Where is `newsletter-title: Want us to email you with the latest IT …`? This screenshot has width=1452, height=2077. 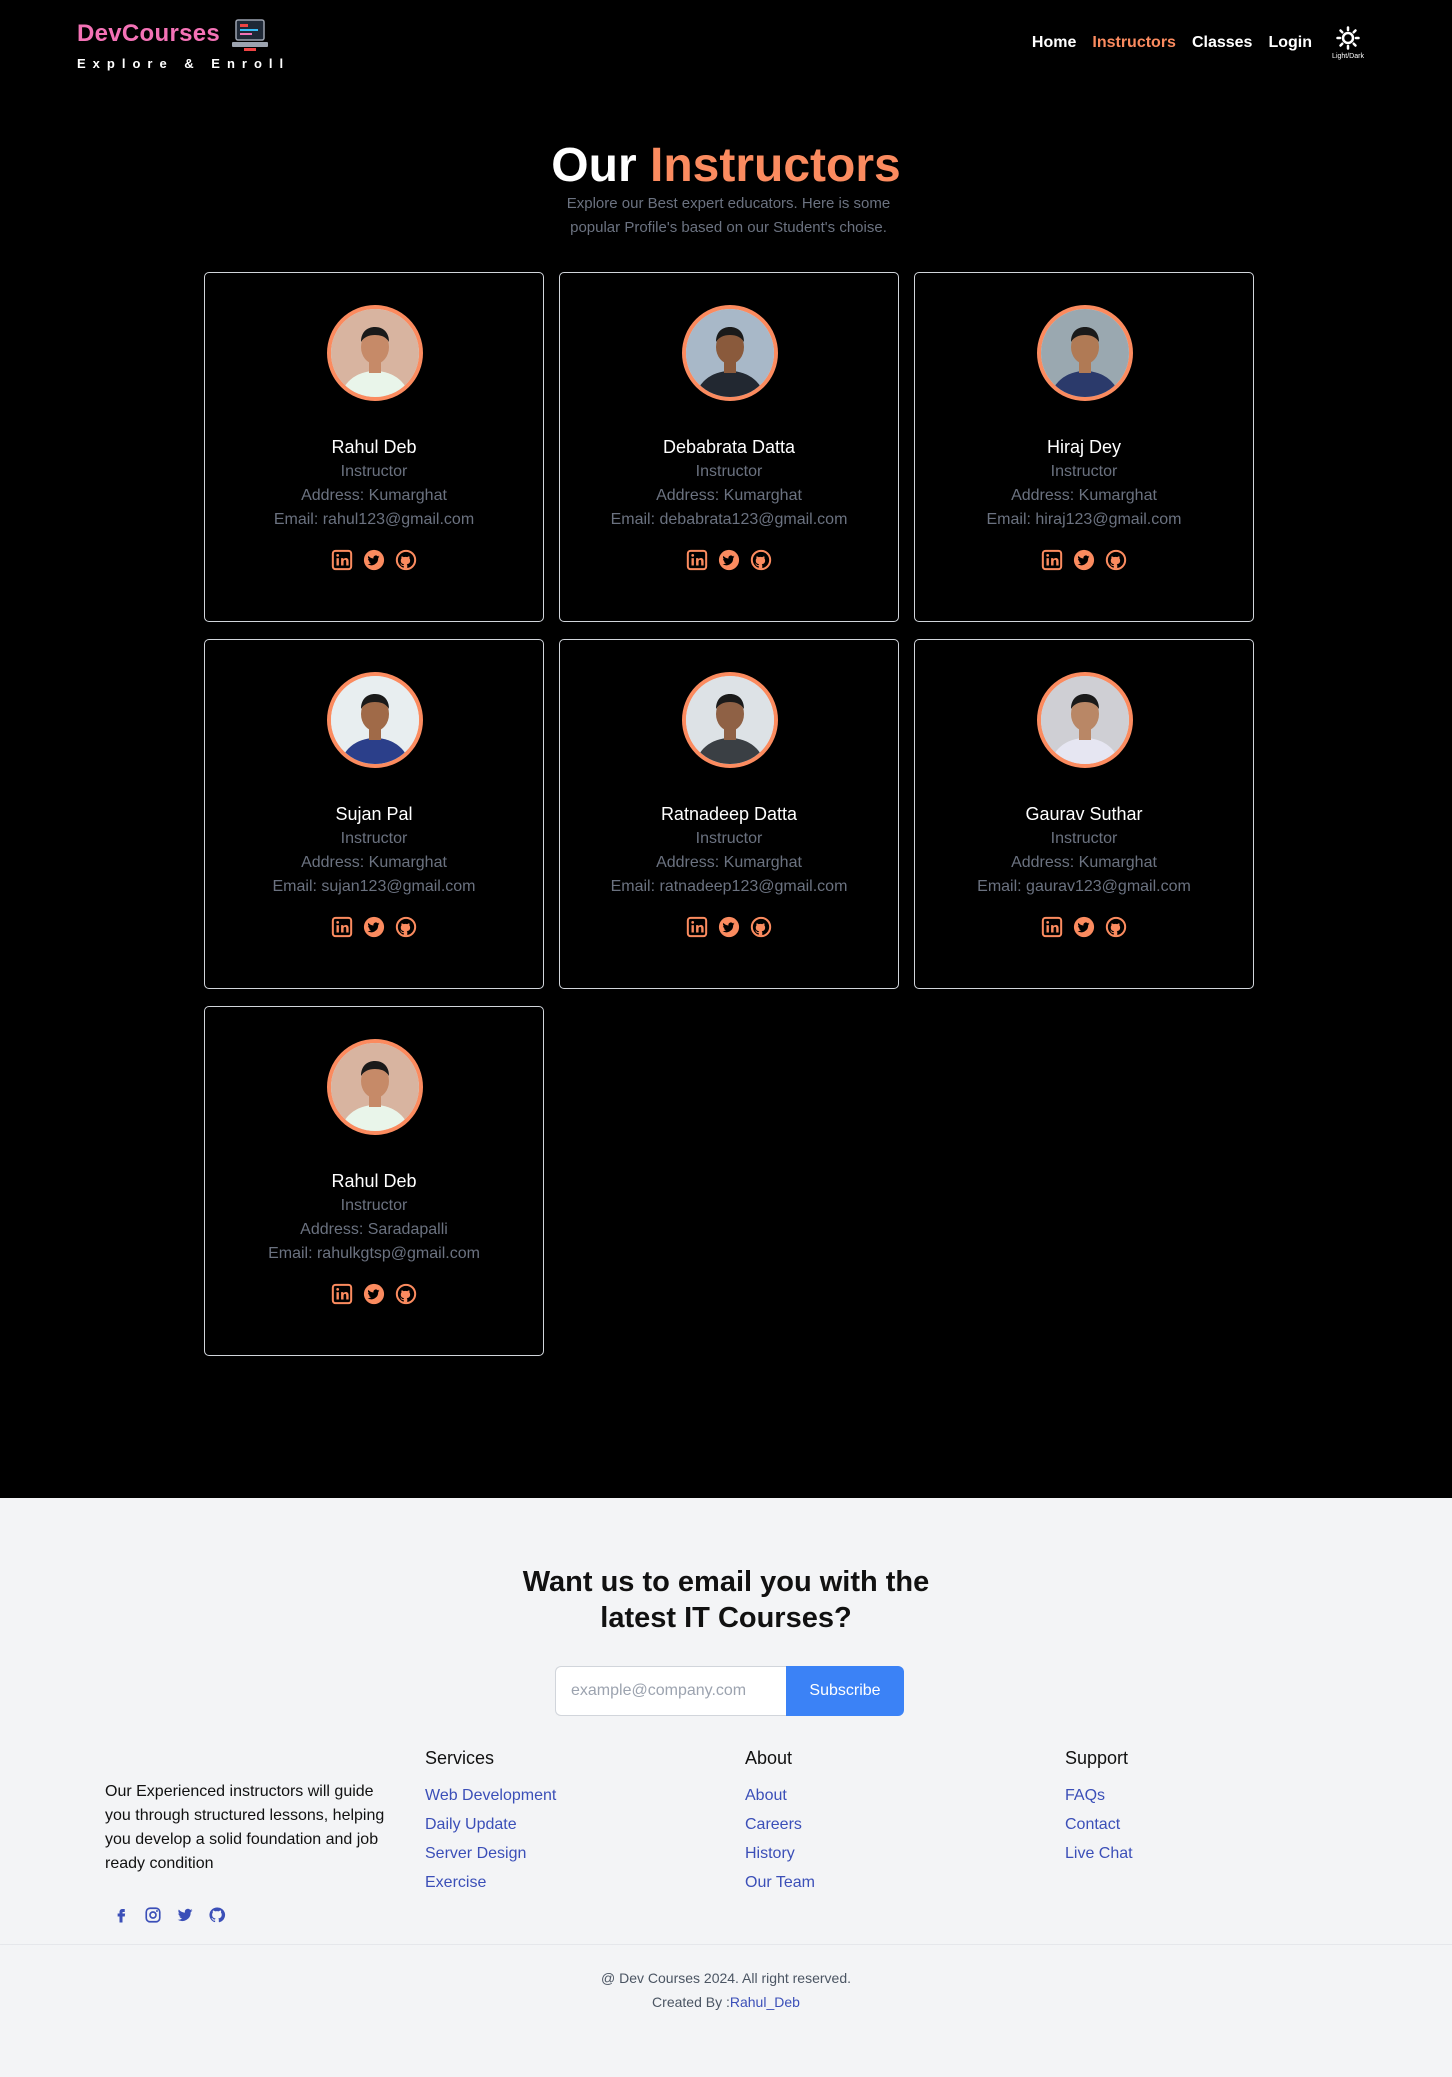 newsletter-title: Want us to email you with the latest IT … is located at coordinates (726, 1600).